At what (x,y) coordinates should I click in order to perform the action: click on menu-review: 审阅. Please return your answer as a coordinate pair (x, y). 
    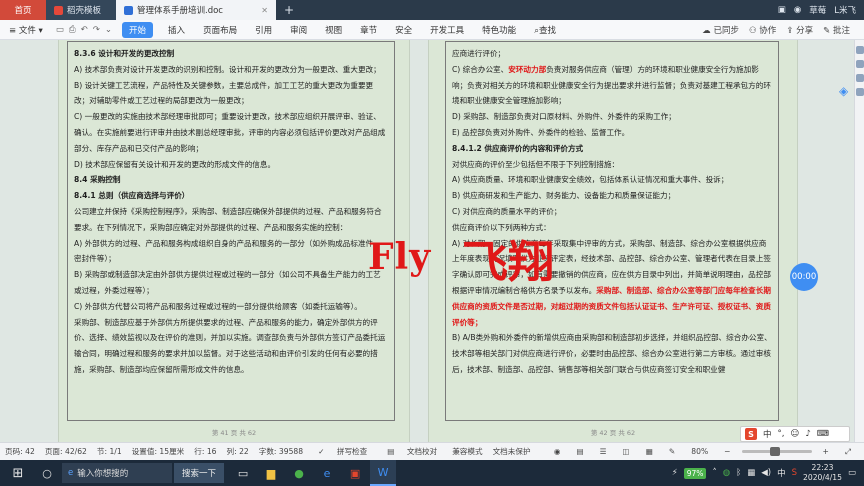
    Looking at the image, I should click on (298, 30).